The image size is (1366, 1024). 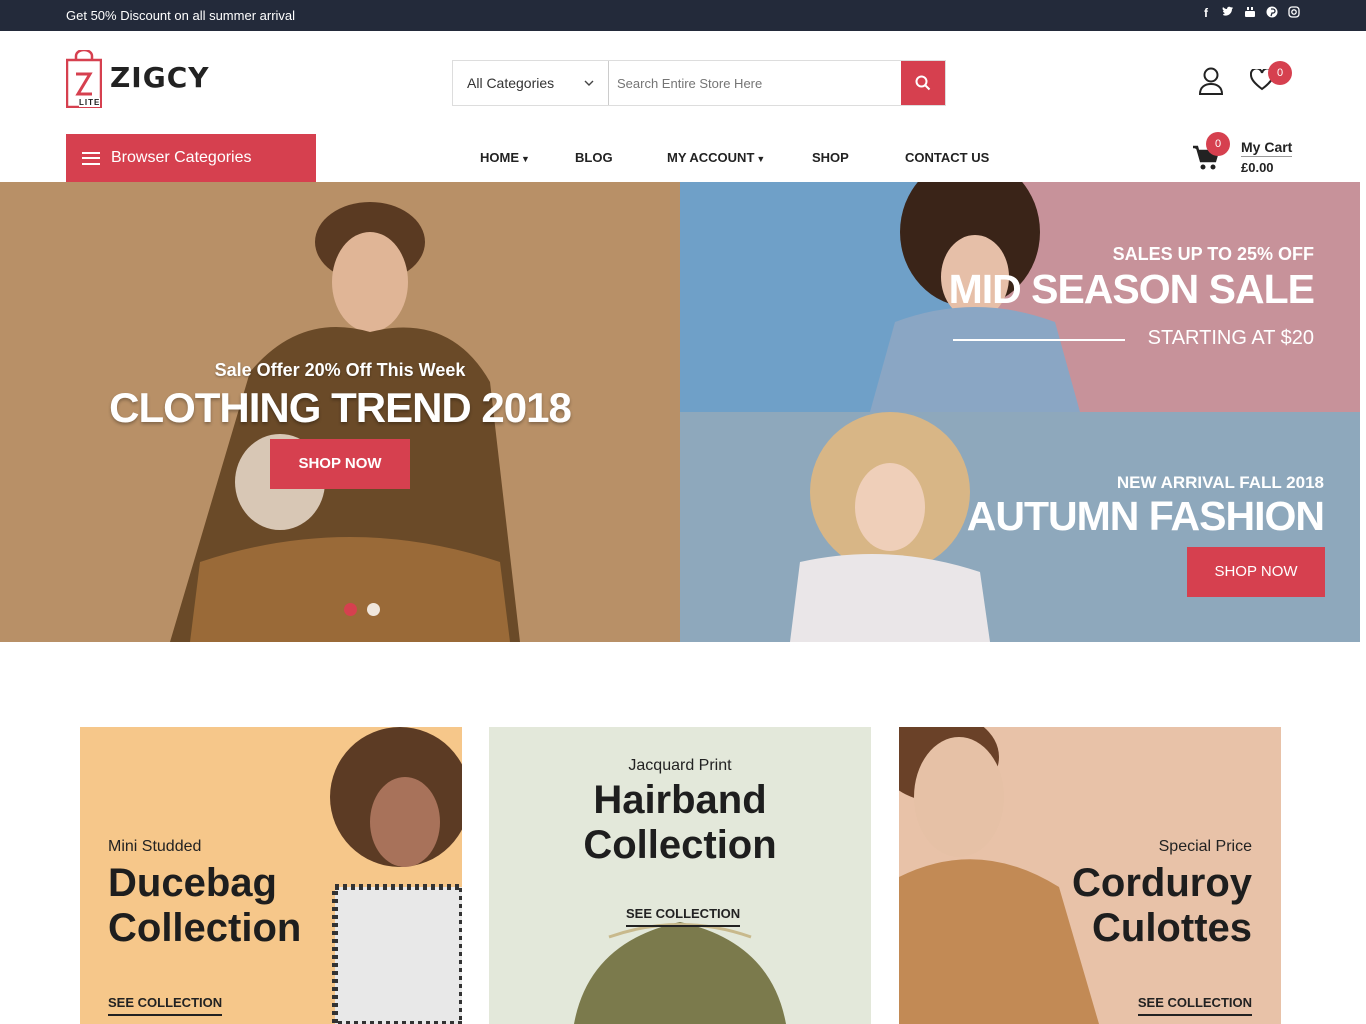 I want to click on nav-item-shop: SHOP, so click(x=830, y=157).